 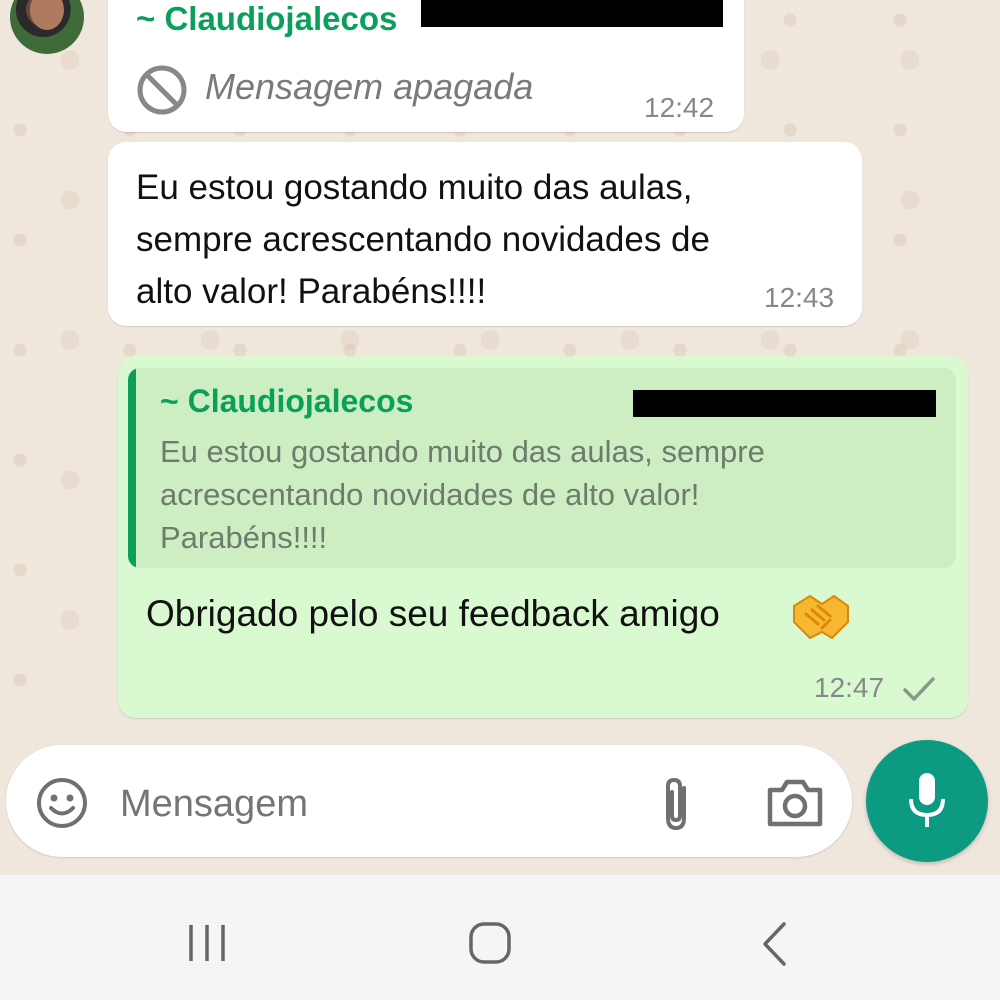 I want to click on quoted-sender-name: ~ Claudiojalecos, so click(x=287, y=401).